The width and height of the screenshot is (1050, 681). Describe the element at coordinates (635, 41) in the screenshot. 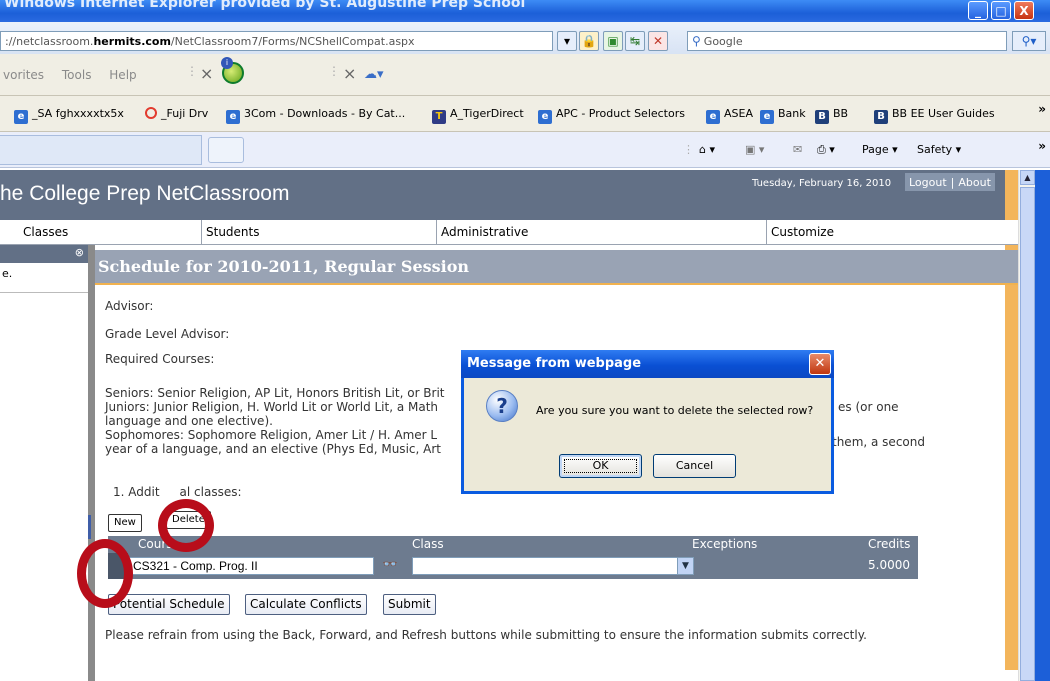

I see `refresh-icon: ↹` at that location.